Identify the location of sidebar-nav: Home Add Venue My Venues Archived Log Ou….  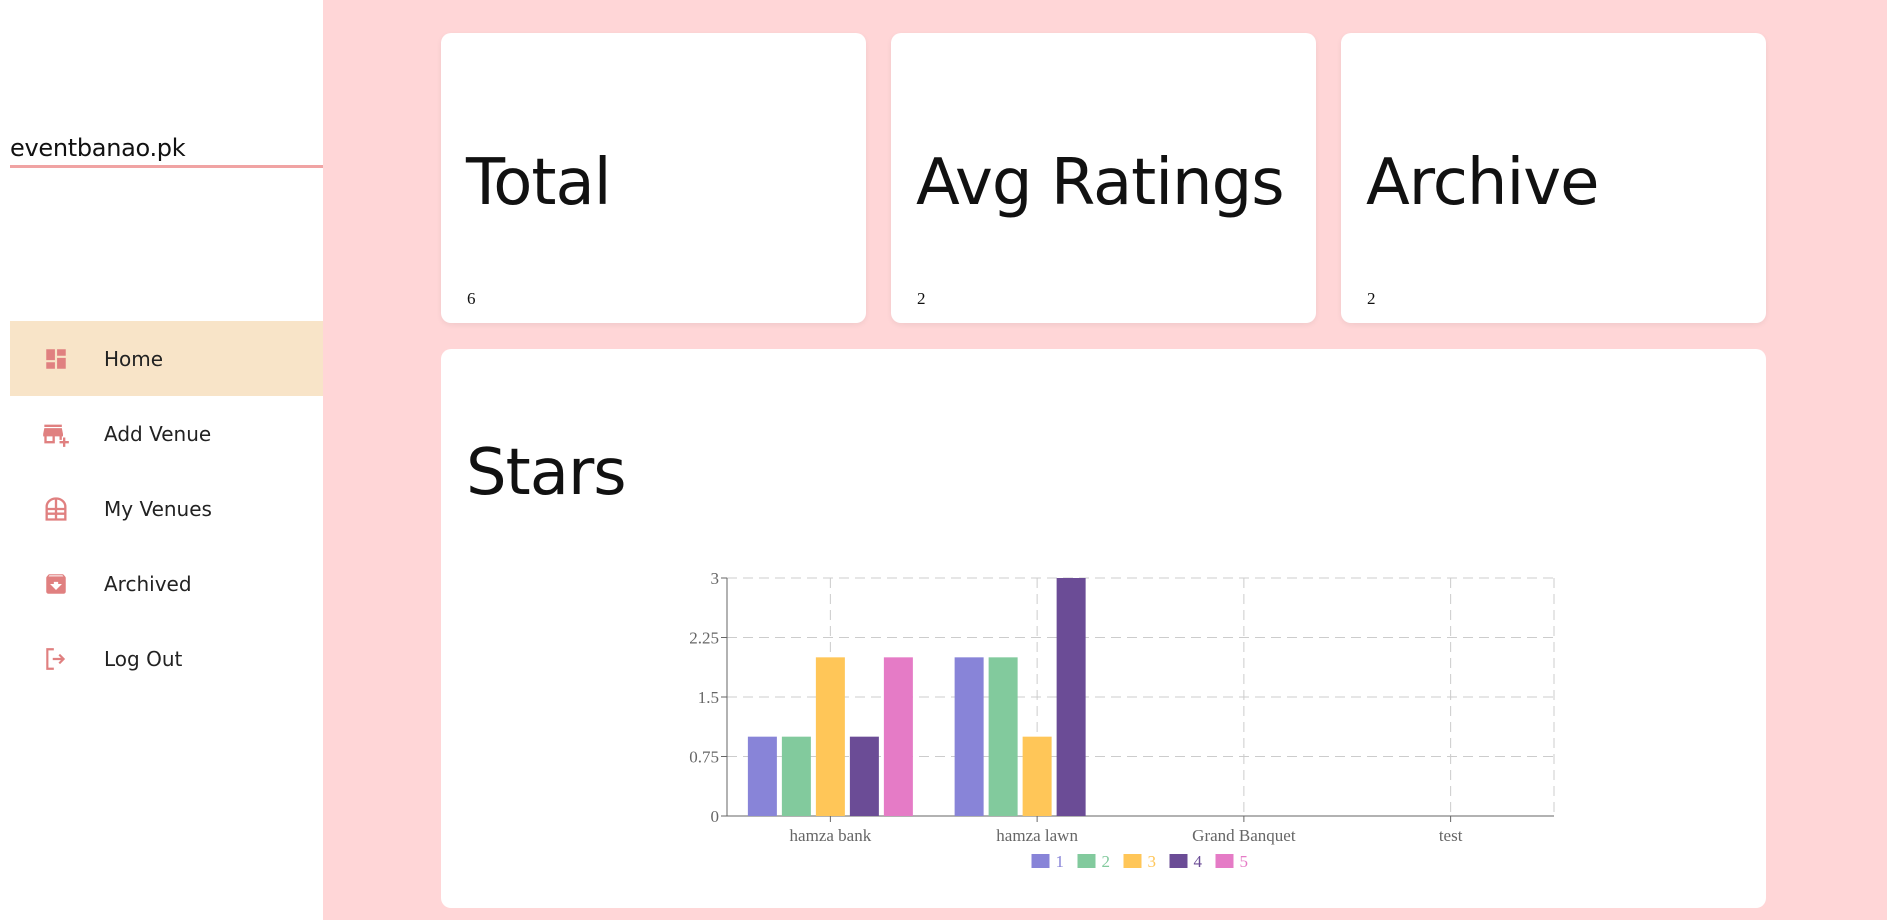
(166, 508).